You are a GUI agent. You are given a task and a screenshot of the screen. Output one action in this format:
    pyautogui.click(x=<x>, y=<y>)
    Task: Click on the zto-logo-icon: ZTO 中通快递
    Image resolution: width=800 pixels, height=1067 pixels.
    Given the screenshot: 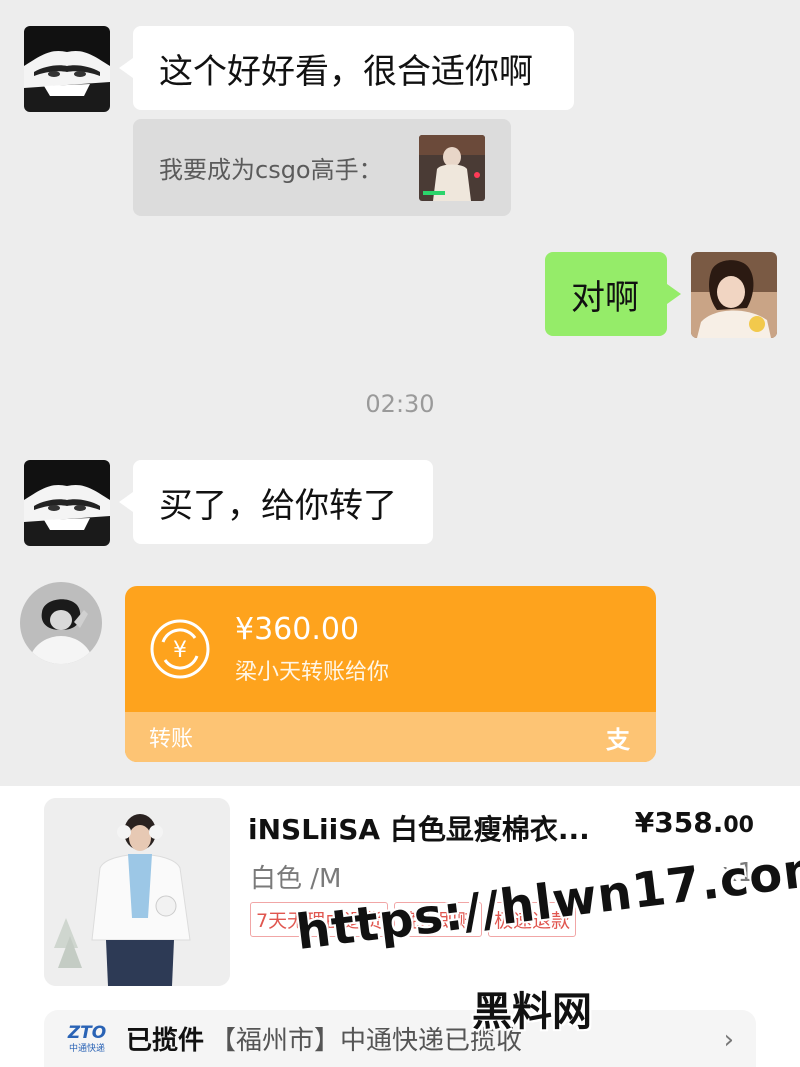 What is the action you would take?
    pyautogui.click(x=86, y=1038)
    